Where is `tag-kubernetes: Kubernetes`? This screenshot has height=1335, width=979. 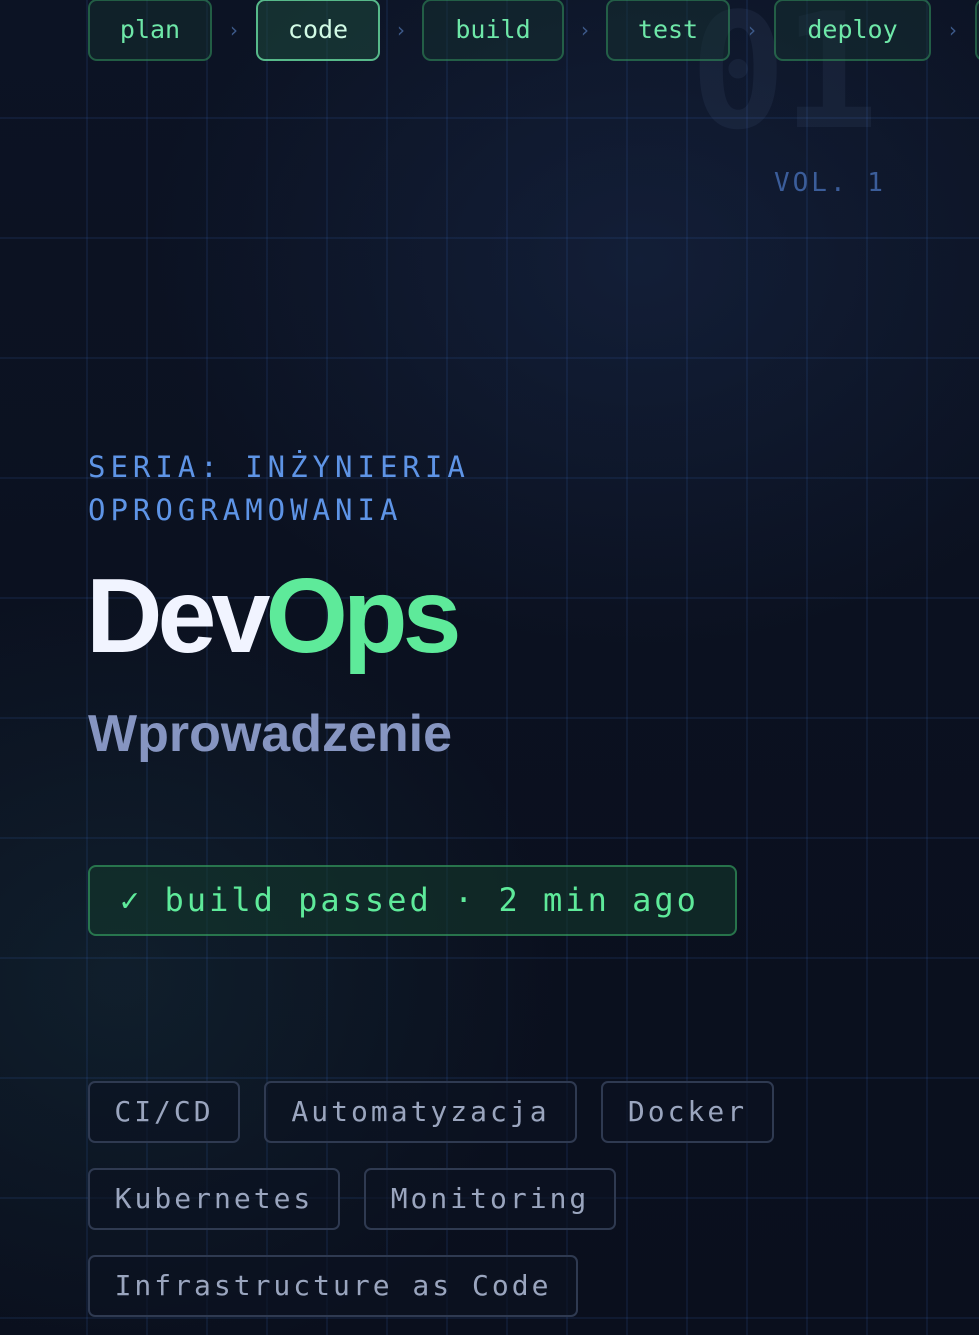 tag-kubernetes: Kubernetes is located at coordinates (214, 1199).